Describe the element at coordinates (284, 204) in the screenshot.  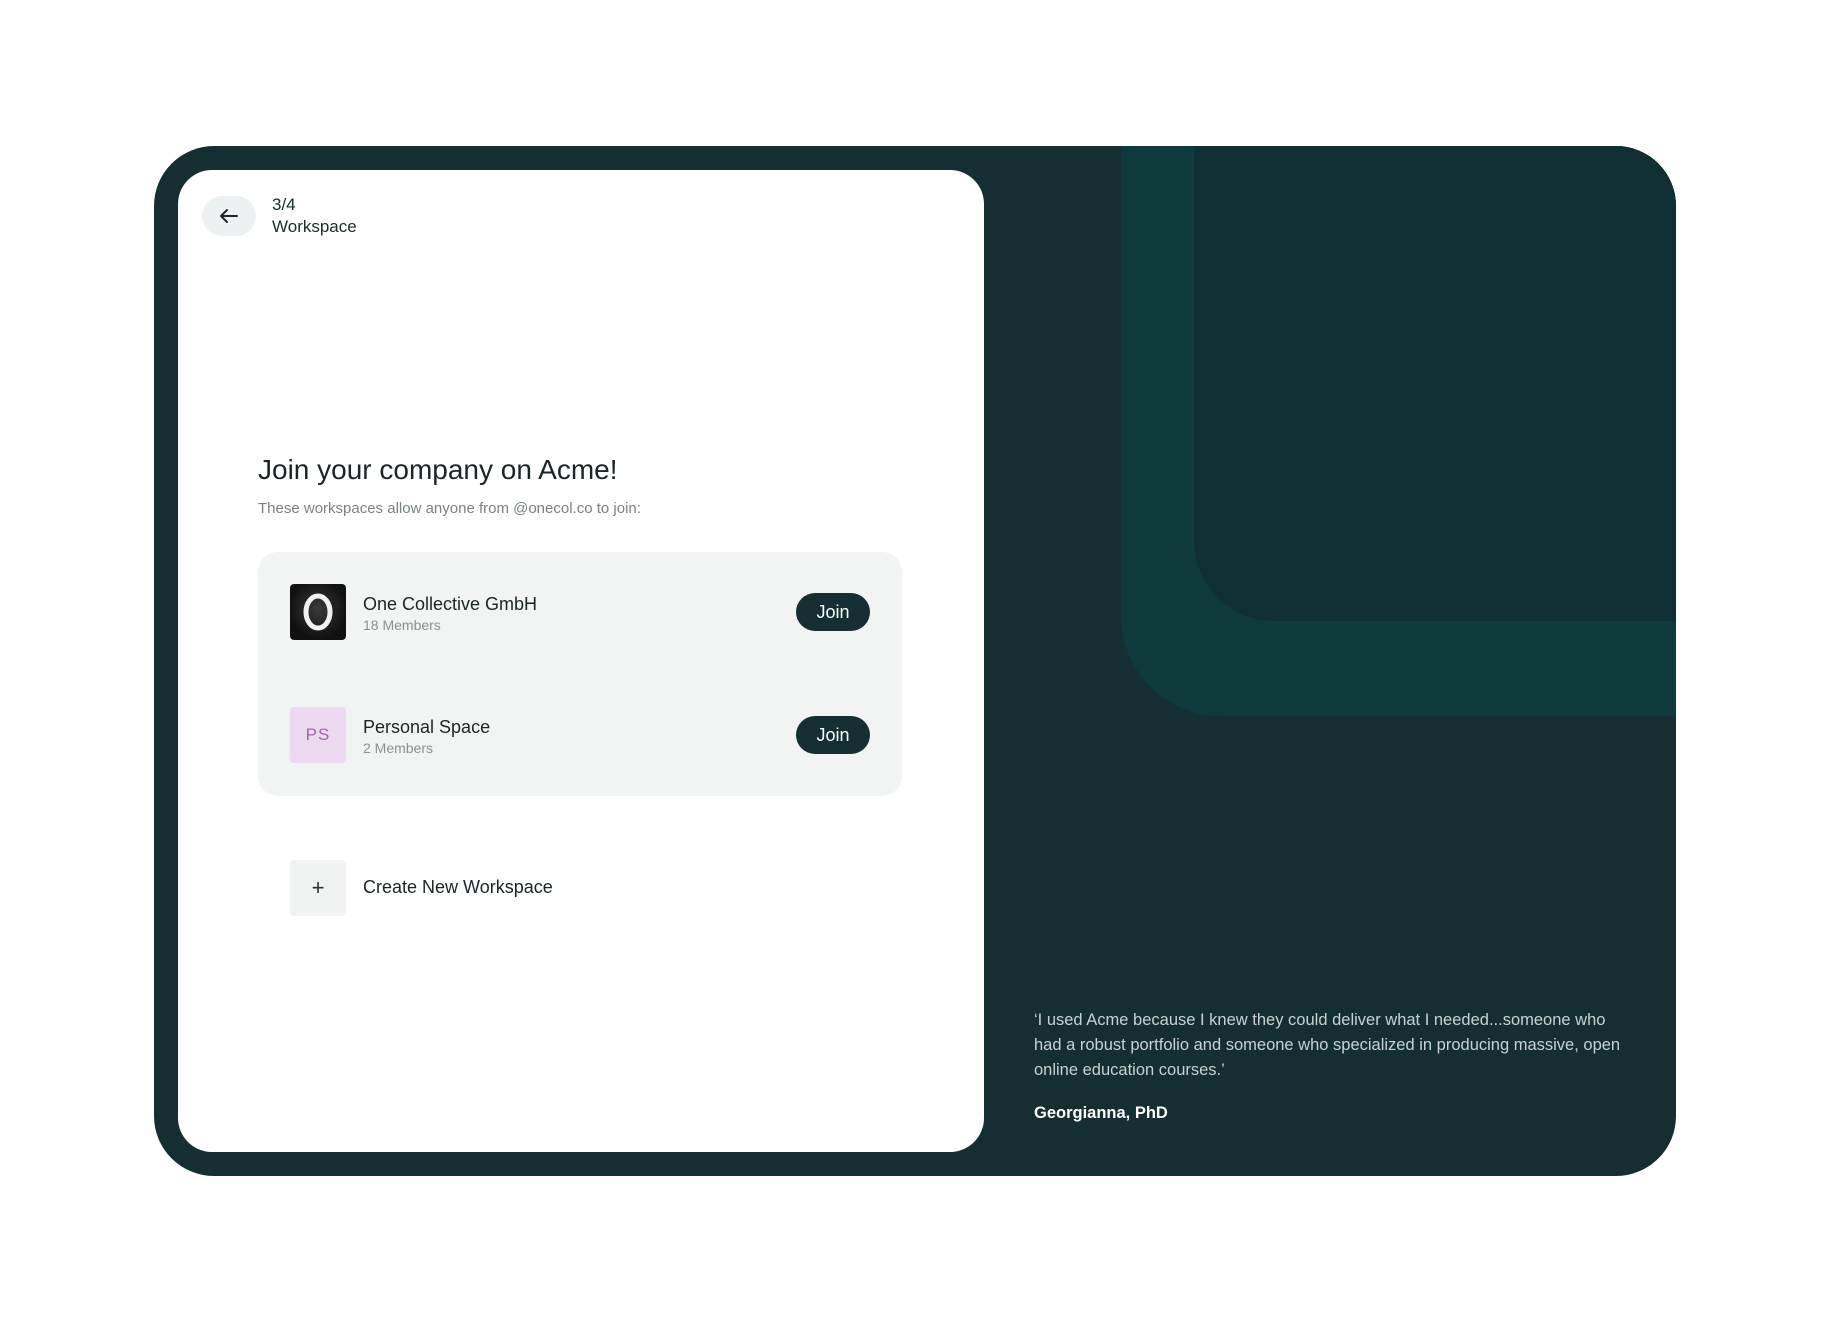
I see `step-progress: 3/4` at that location.